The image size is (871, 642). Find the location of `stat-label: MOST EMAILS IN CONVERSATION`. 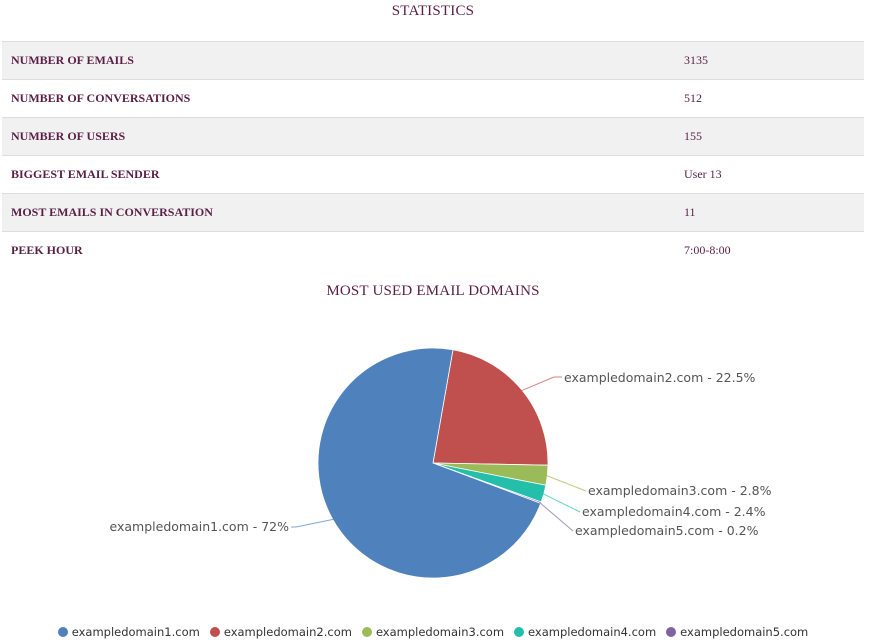

stat-label: MOST EMAILS IN CONVERSATION is located at coordinates (338, 212).